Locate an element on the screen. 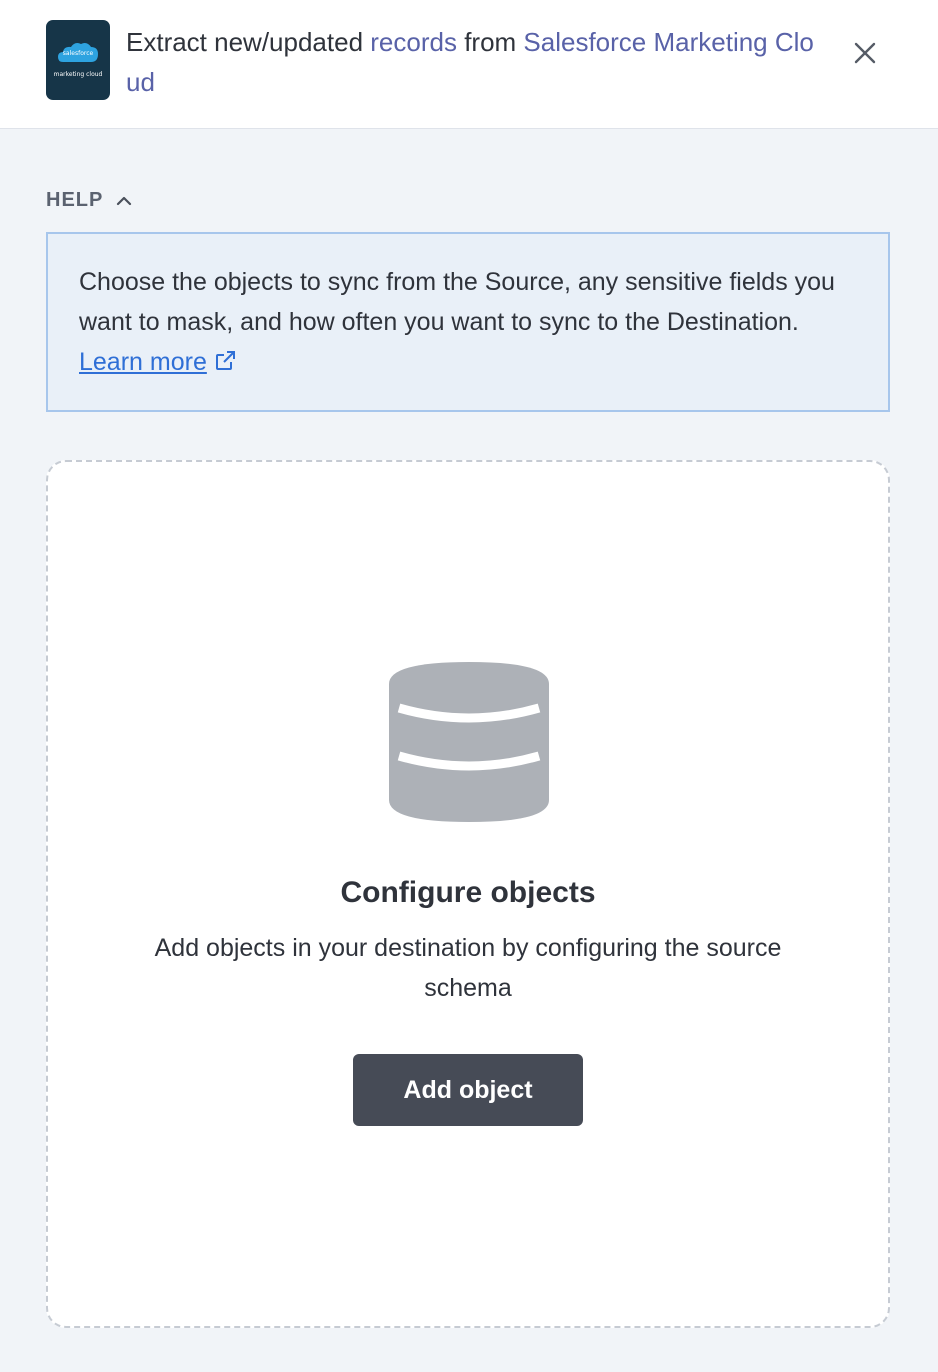  learn-more-link: Learn more is located at coordinates (143, 362).